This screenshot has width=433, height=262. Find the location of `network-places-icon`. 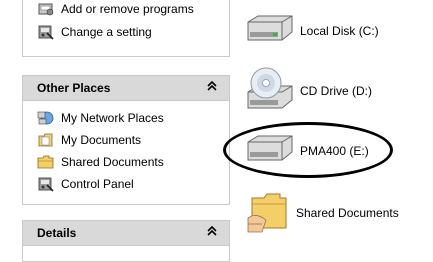

network-places-icon is located at coordinates (46, 118).